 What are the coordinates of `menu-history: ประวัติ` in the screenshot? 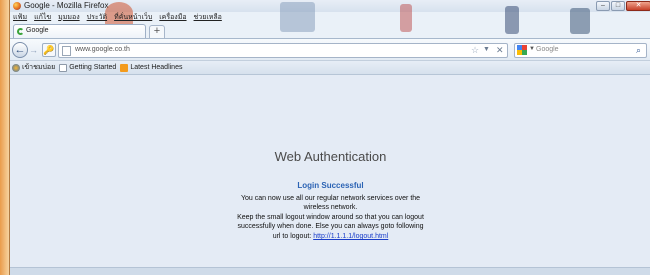 It's located at (97, 17).